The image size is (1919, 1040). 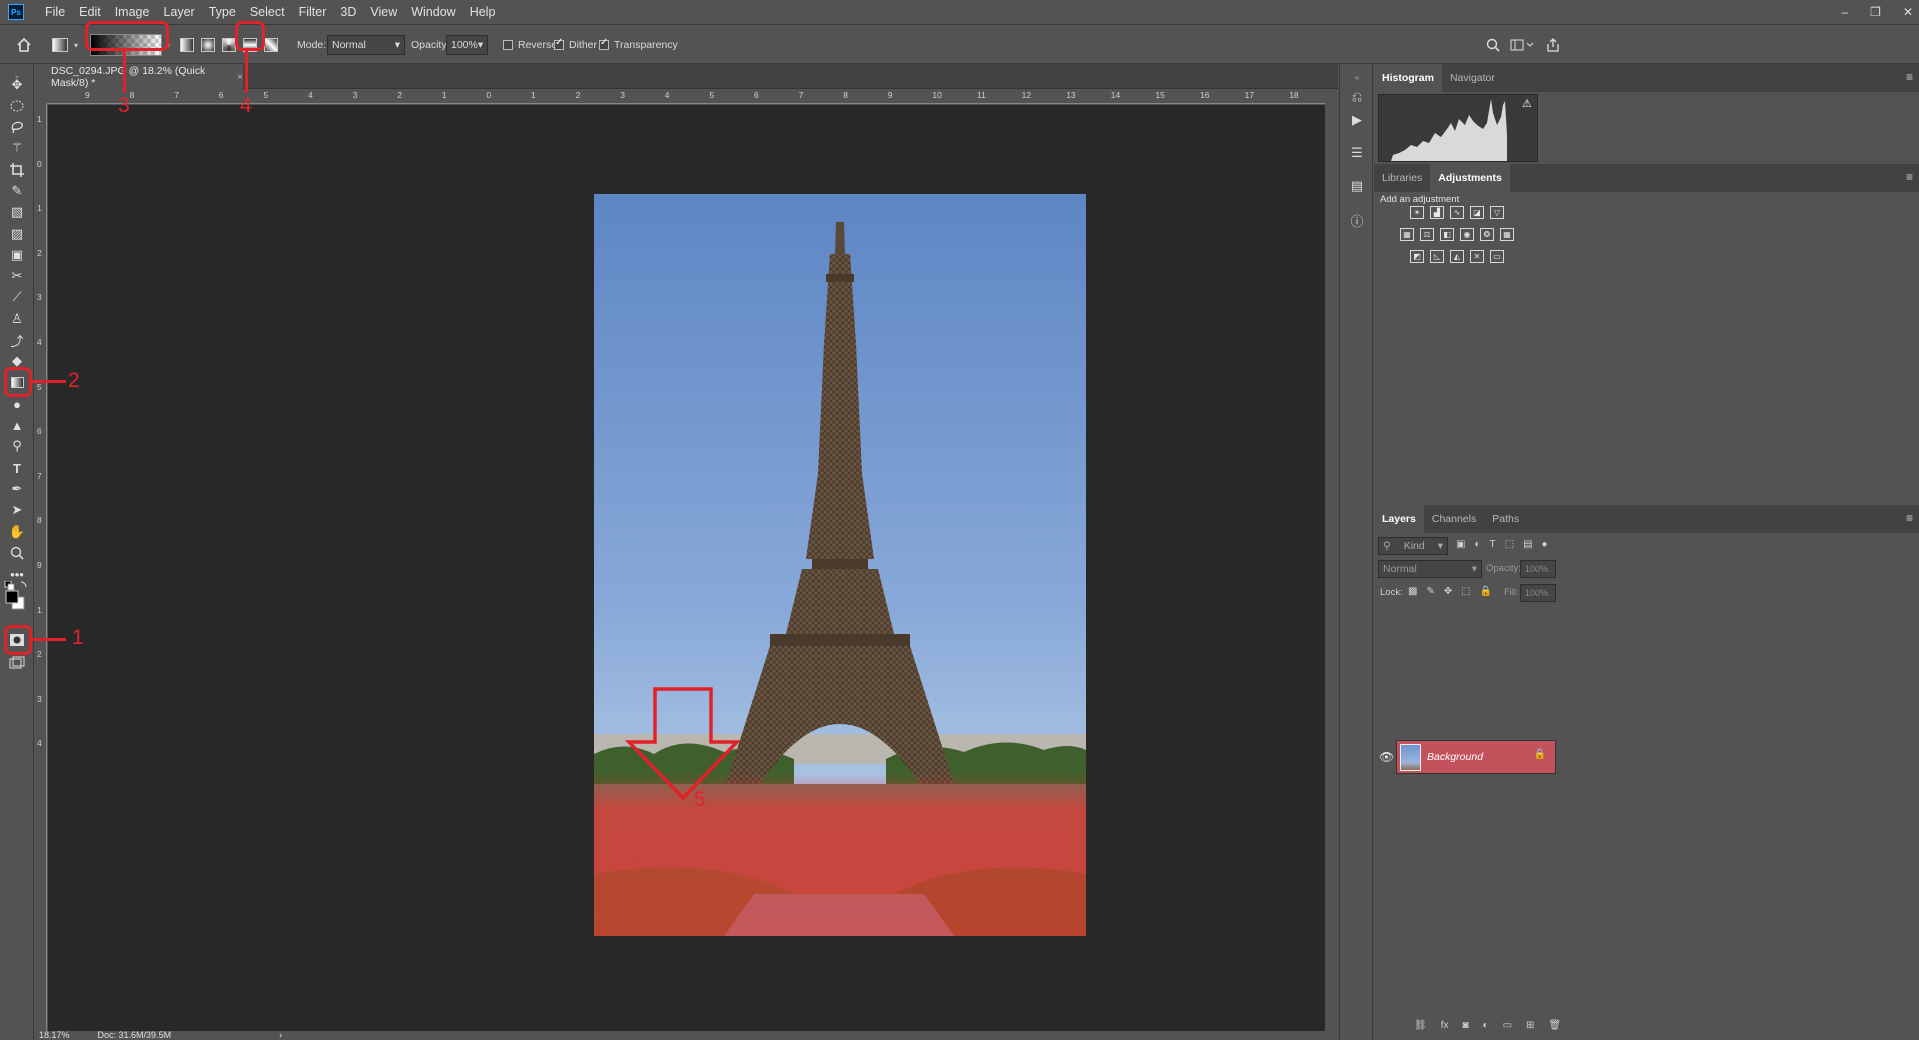 I want to click on dither-checkbox-box, so click(x=559, y=43).